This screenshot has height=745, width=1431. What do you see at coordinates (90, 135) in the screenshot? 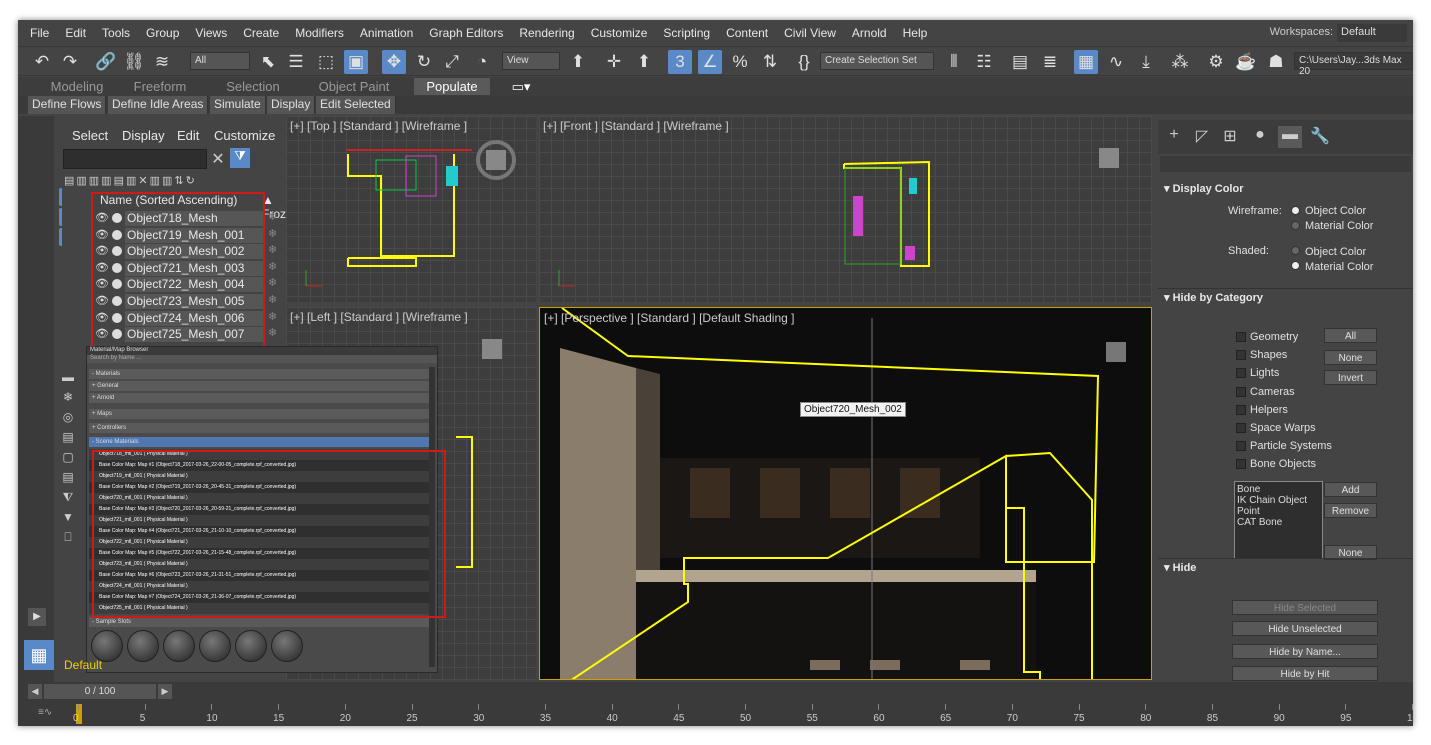
I see `scene-menu-select: Select` at bounding box center [90, 135].